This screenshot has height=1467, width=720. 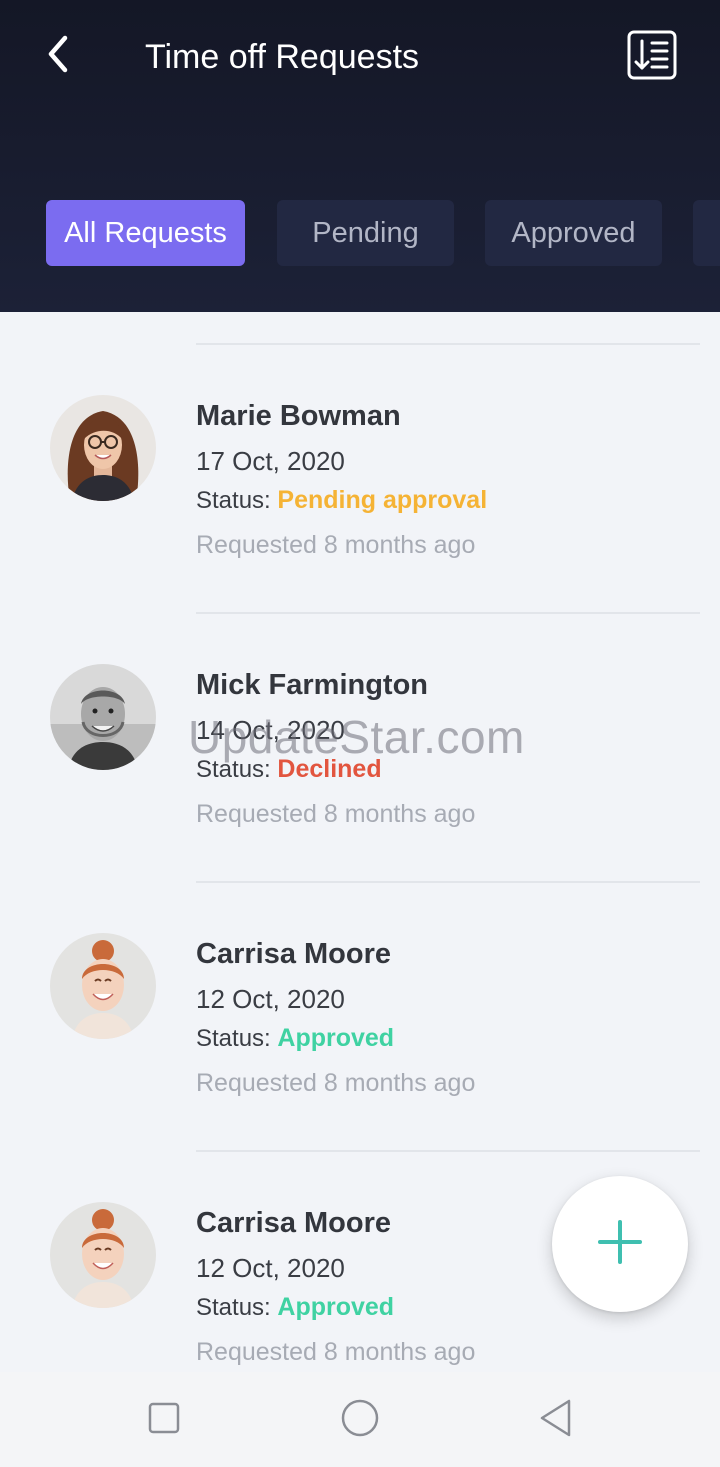 I want to click on home-button, so click(x=360, y=1420).